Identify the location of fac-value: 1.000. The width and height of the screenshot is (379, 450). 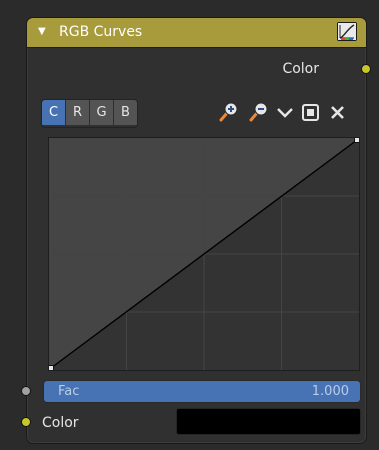
(330, 391).